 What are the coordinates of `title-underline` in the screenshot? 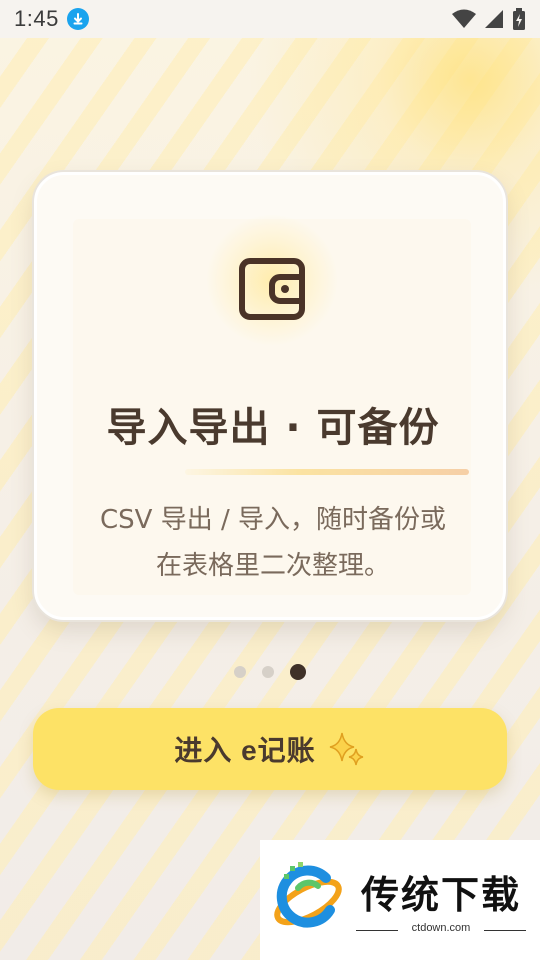 It's located at (327, 472).